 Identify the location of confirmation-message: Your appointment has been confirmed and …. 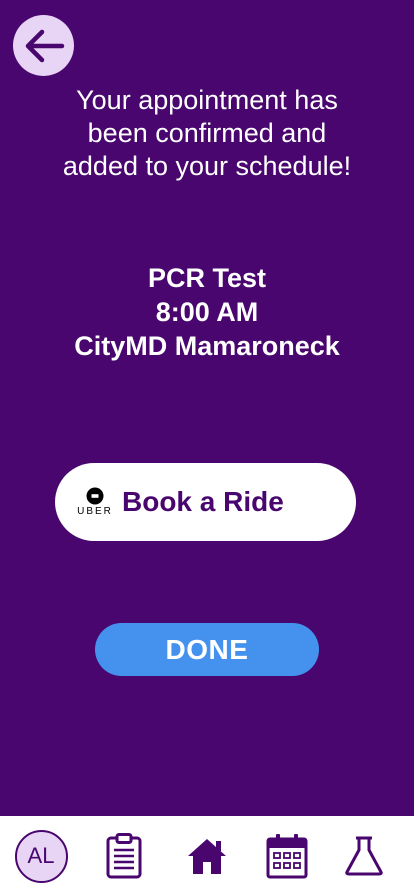
(207, 133).